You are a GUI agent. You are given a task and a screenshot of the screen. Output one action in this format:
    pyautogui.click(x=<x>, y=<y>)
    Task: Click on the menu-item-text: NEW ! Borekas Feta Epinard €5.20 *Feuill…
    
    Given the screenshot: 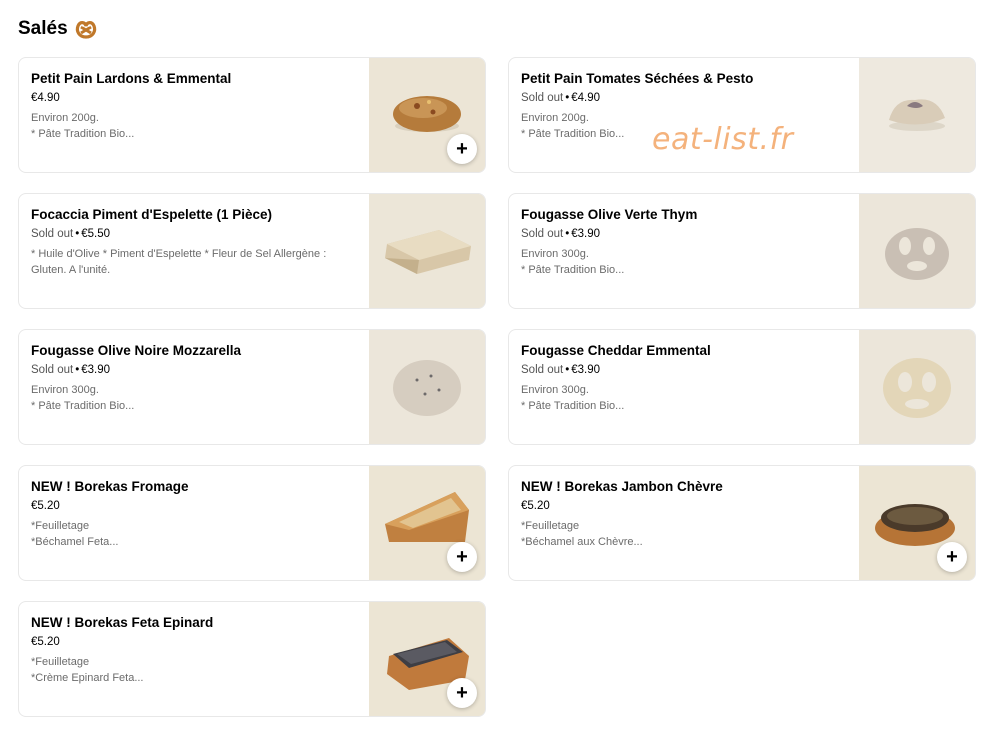 What is the action you would take?
    pyautogui.click(x=196, y=650)
    